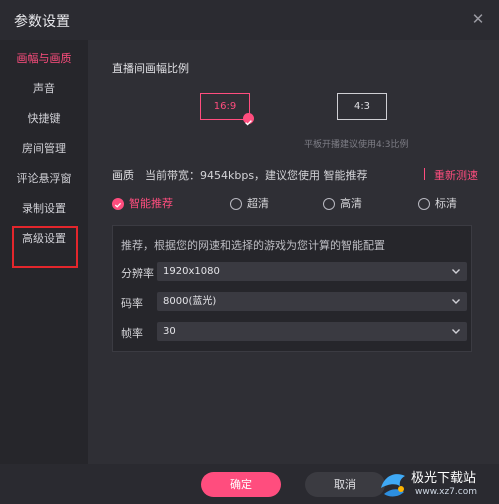 The image size is (499, 504). I want to click on sidebar-item-display-quality: 画幅与画质, so click(44, 59).